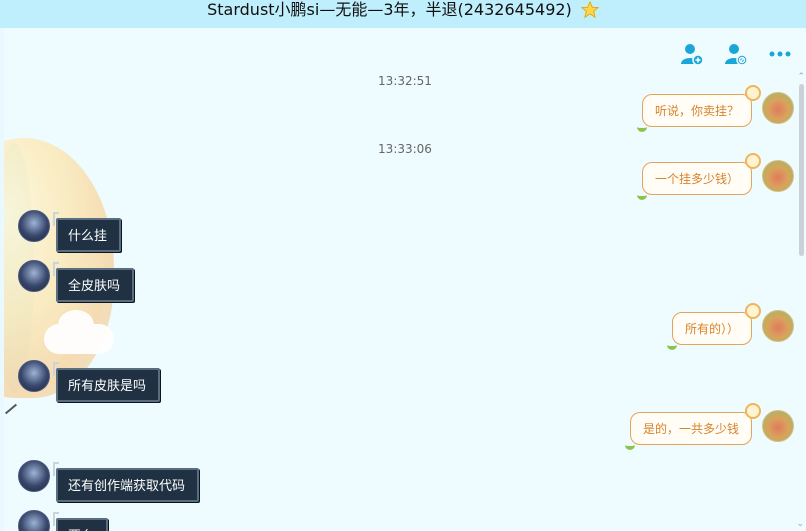 This screenshot has width=806, height=531. I want to click on message-row: 全皮肤吗, so click(76, 281).